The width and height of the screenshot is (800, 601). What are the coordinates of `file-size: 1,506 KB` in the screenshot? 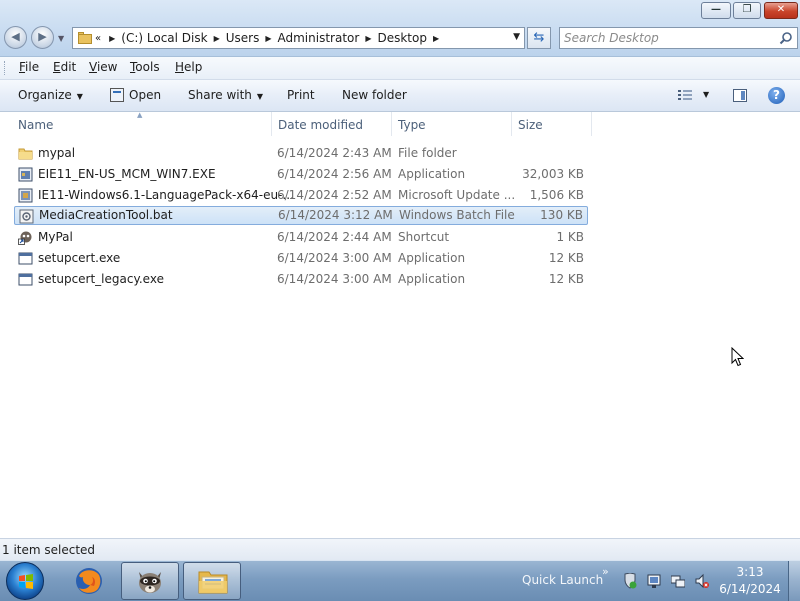 It's located at (556, 195).